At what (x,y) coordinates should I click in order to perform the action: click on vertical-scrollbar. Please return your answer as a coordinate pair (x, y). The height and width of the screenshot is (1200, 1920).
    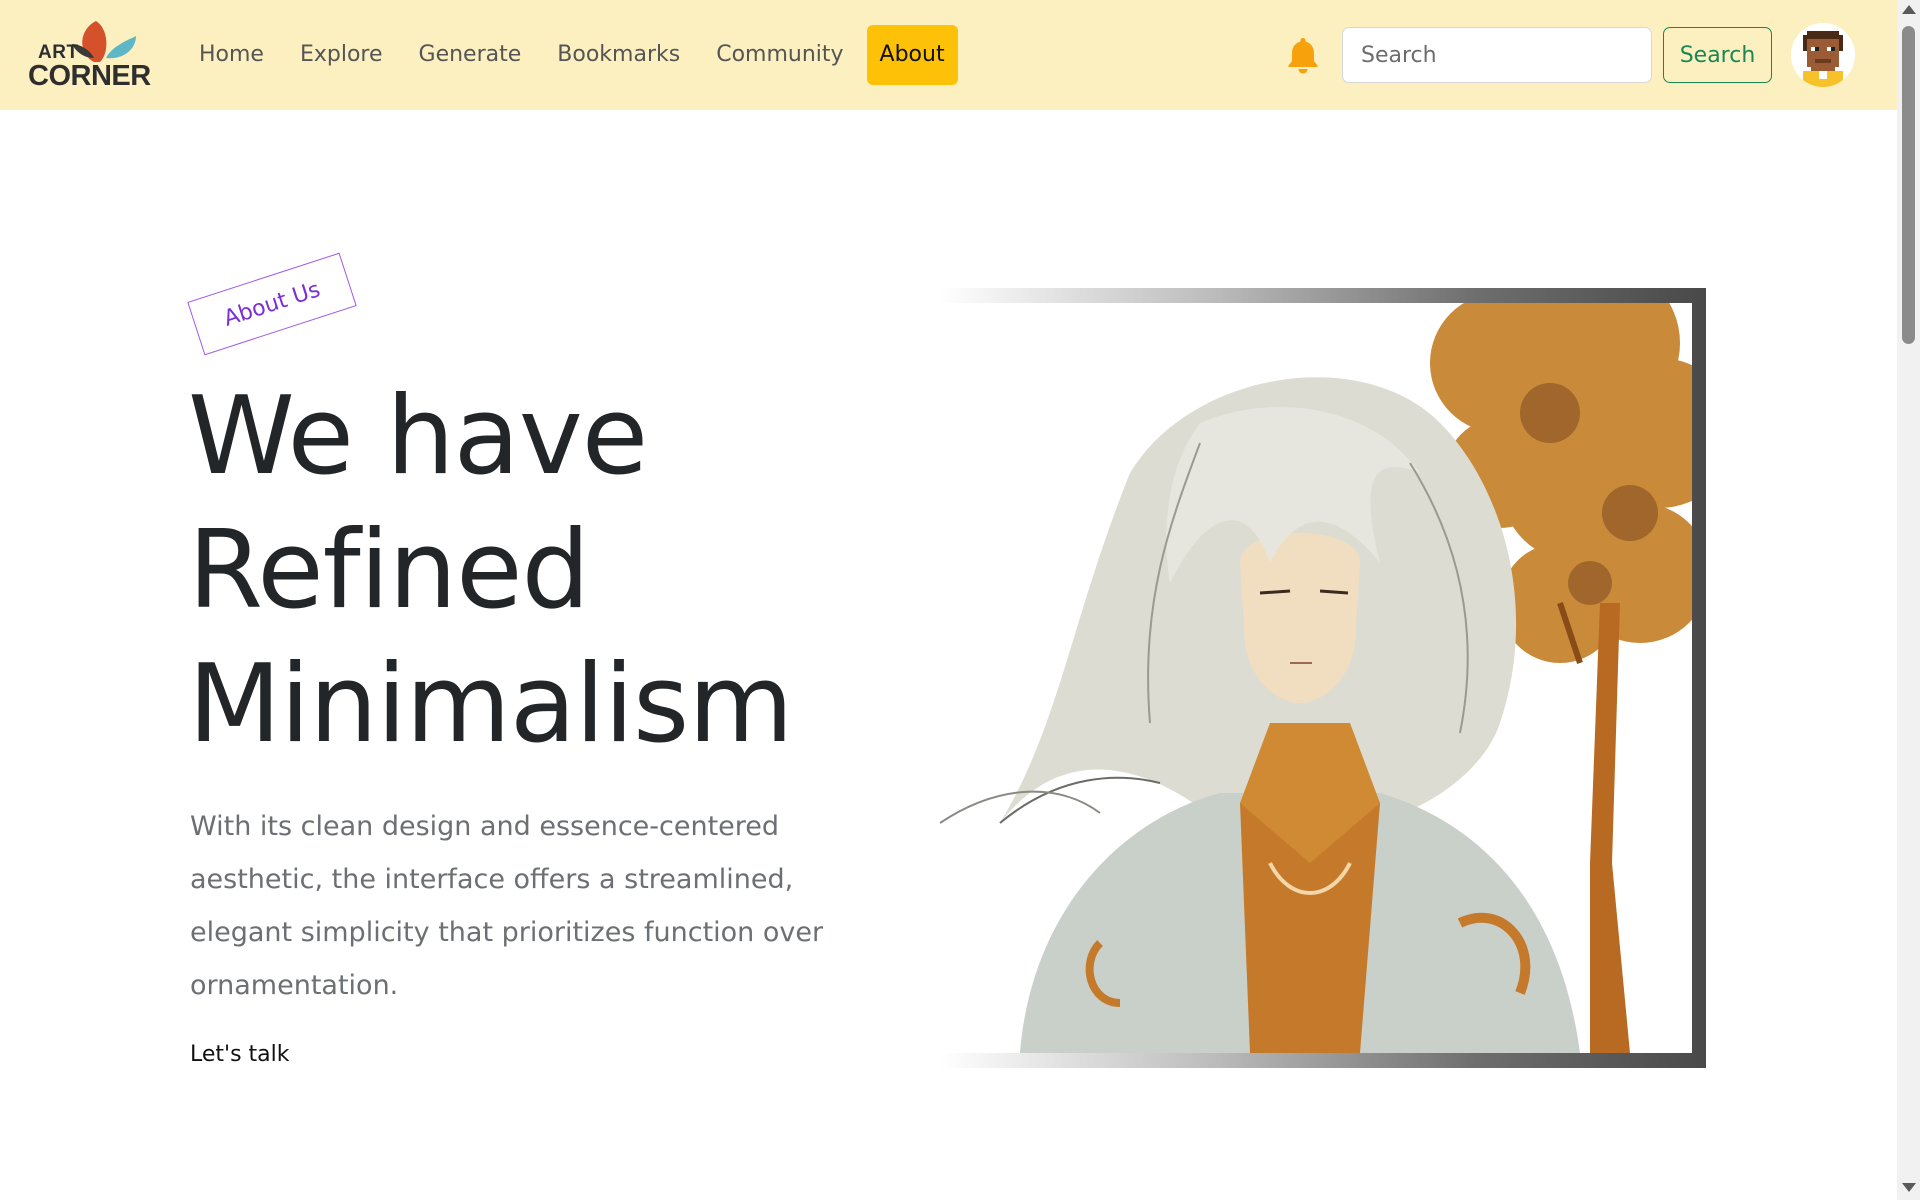
    Looking at the image, I should click on (1908, 600).